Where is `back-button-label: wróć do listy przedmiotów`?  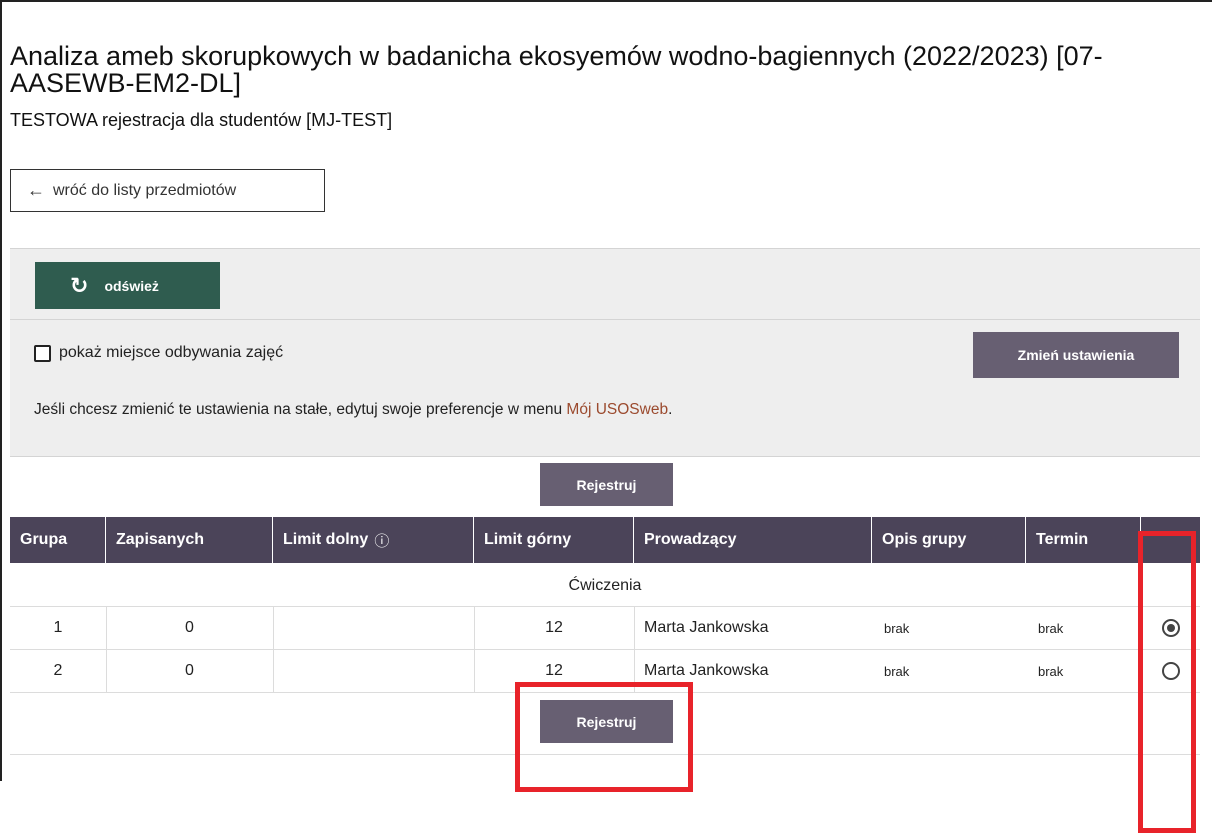 back-button-label: wróć do listy przedmiotów is located at coordinates (145, 190).